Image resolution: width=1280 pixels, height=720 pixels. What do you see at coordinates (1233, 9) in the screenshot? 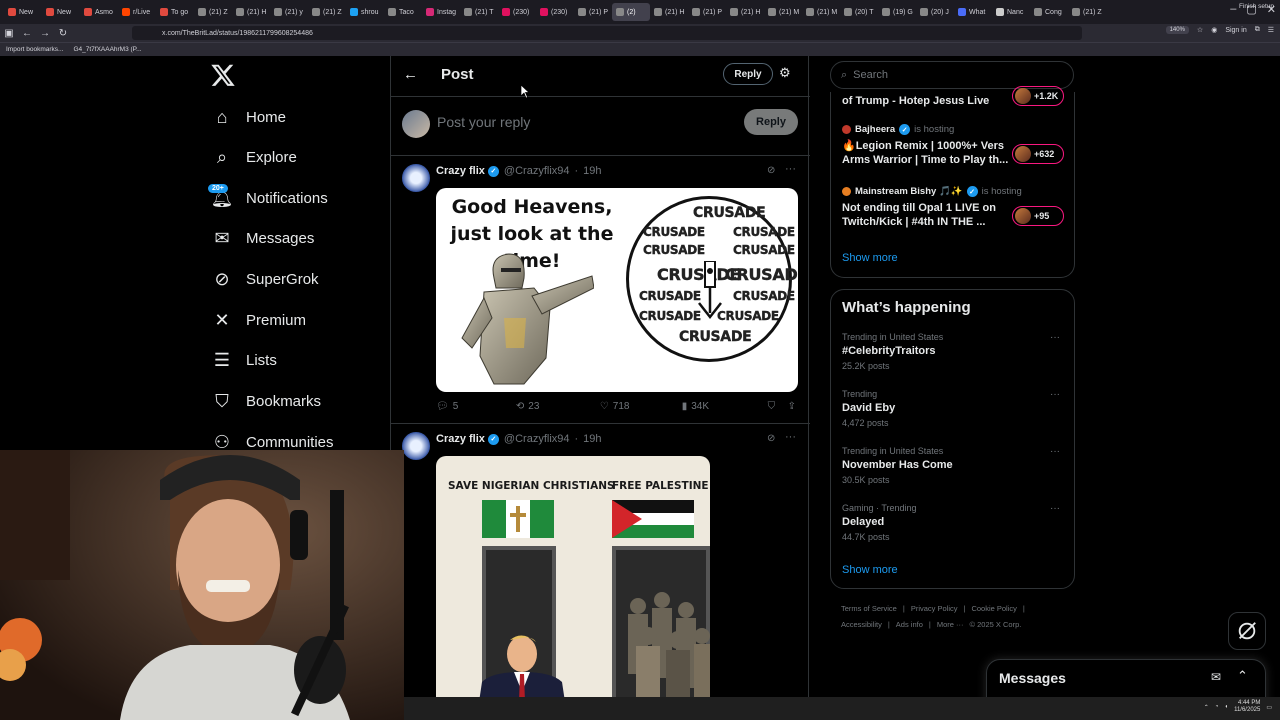
I see `minimize-icon: –` at bounding box center [1233, 9].